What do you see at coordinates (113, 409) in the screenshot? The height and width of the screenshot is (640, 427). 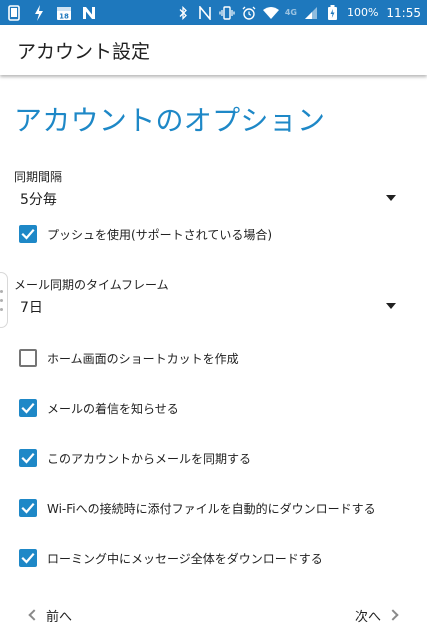 I see `option-label: メールの着信を知らせる` at bounding box center [113, 409].